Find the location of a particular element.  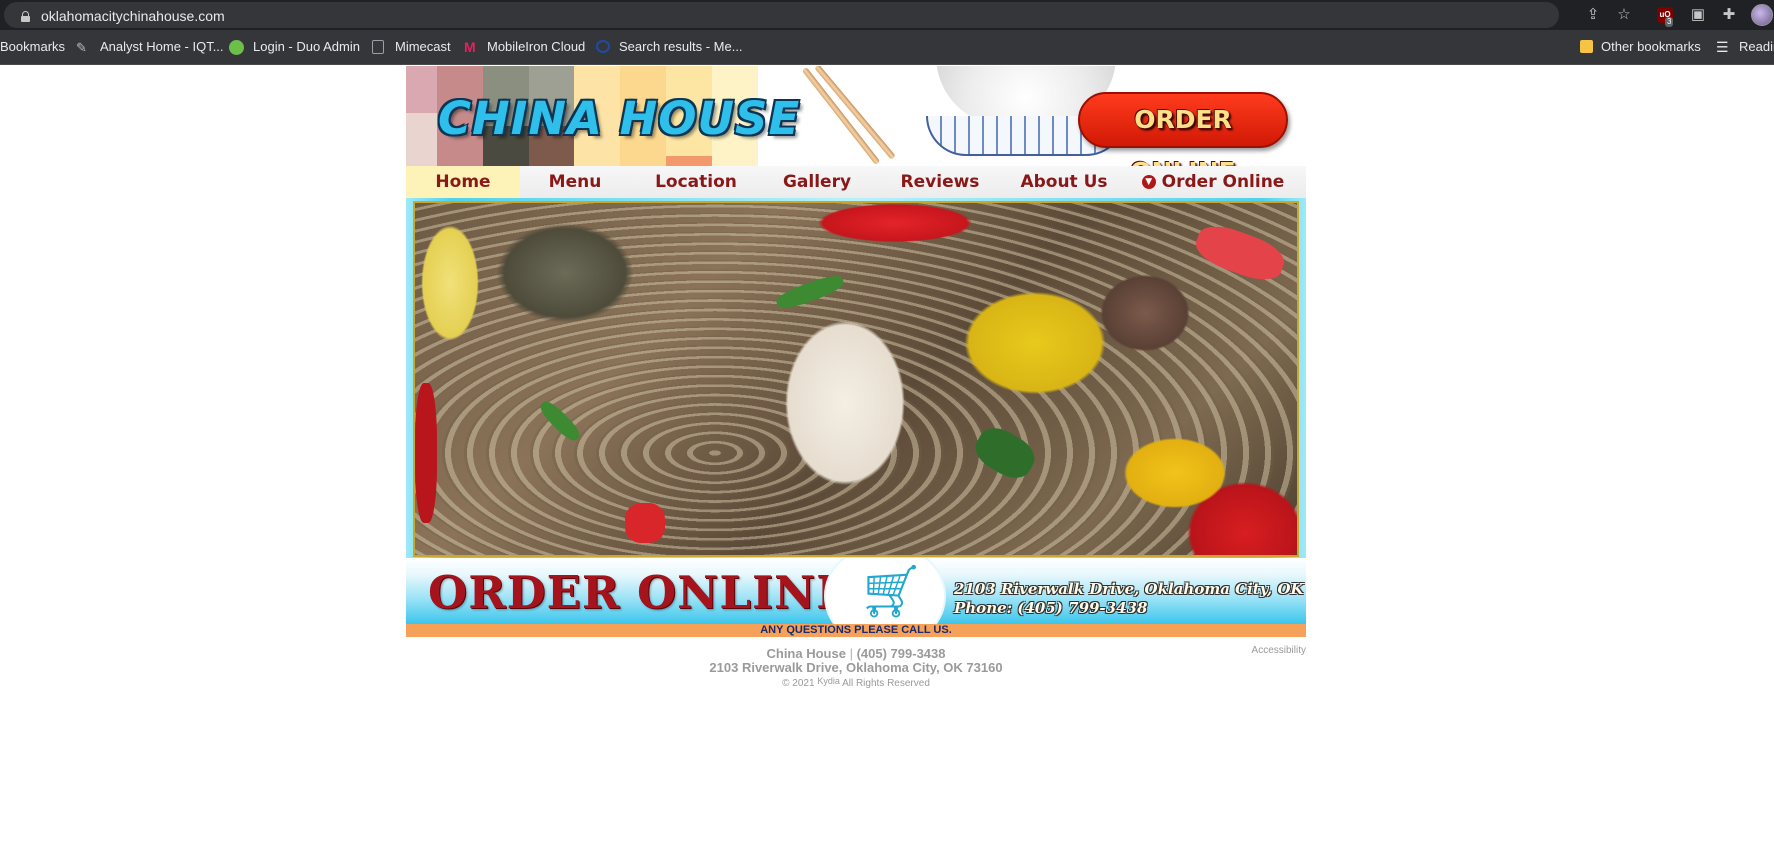

star-icon: ☆ is located at coordinates (1624, 15).